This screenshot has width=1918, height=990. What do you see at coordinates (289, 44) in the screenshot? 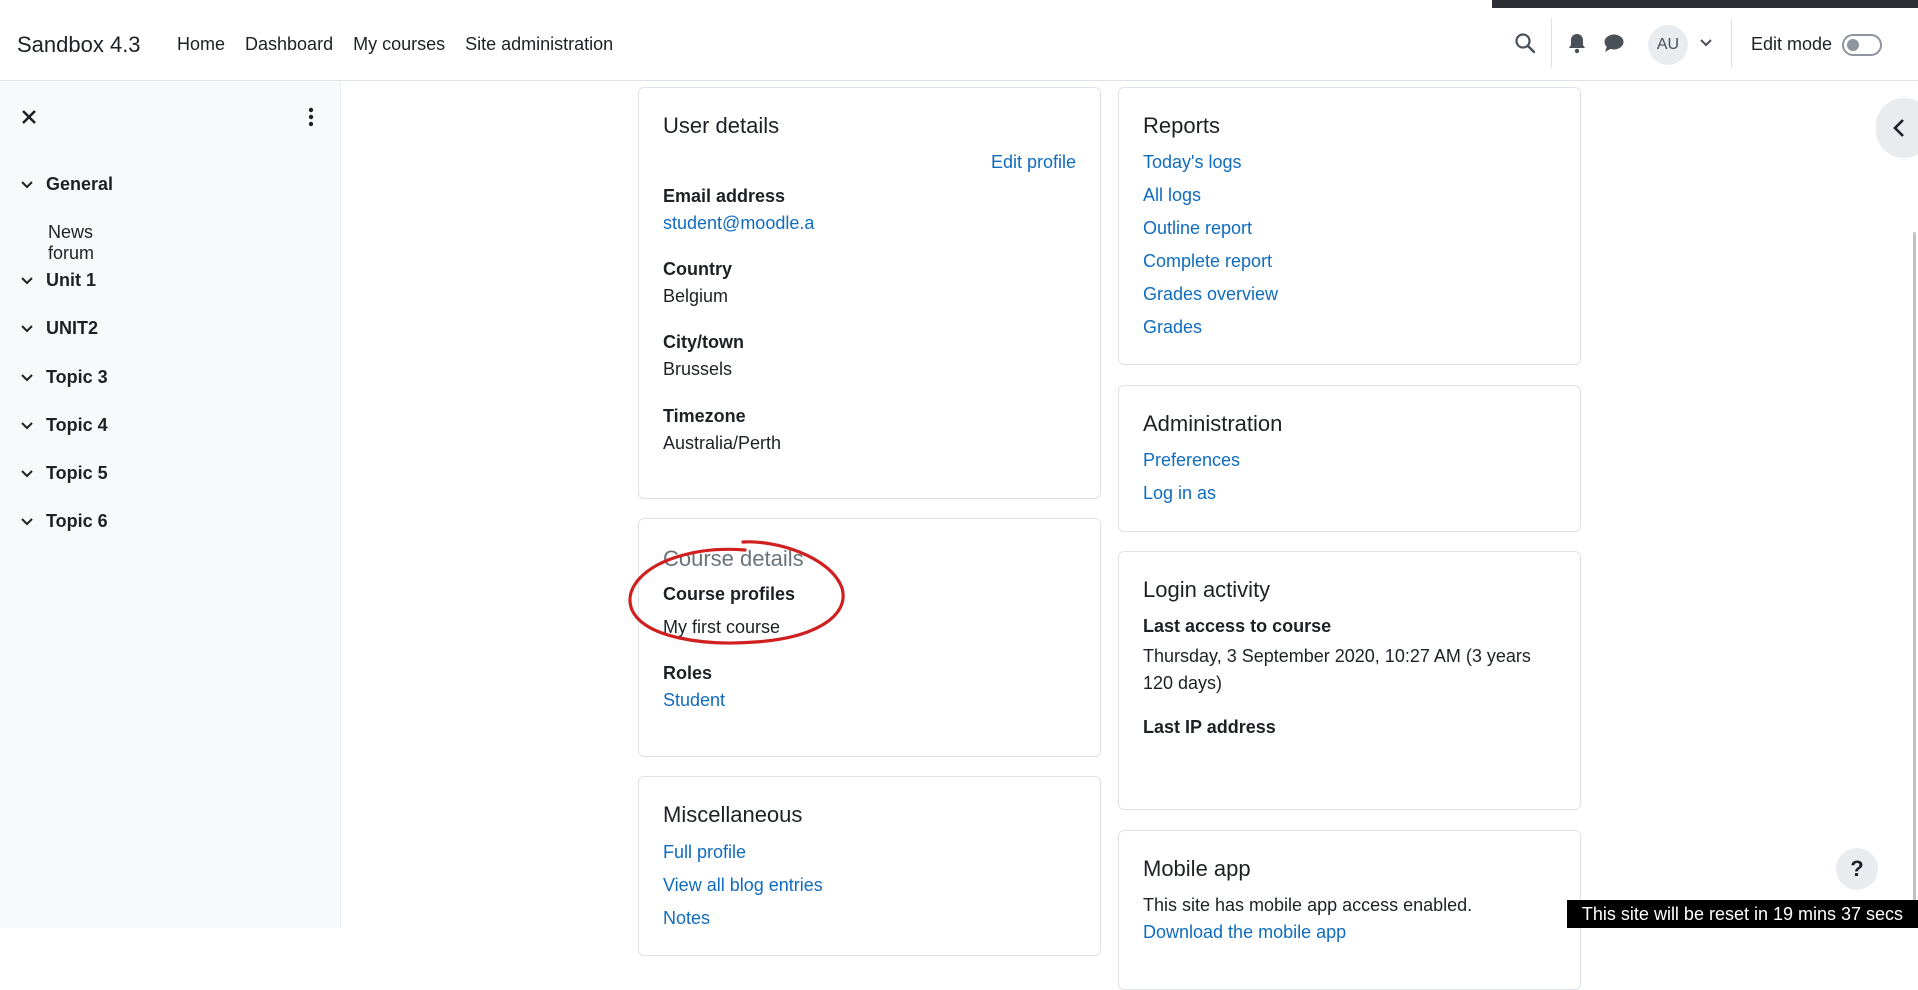
I see `nav-dashboard: Dashboard` at bounding box center [289, 44].